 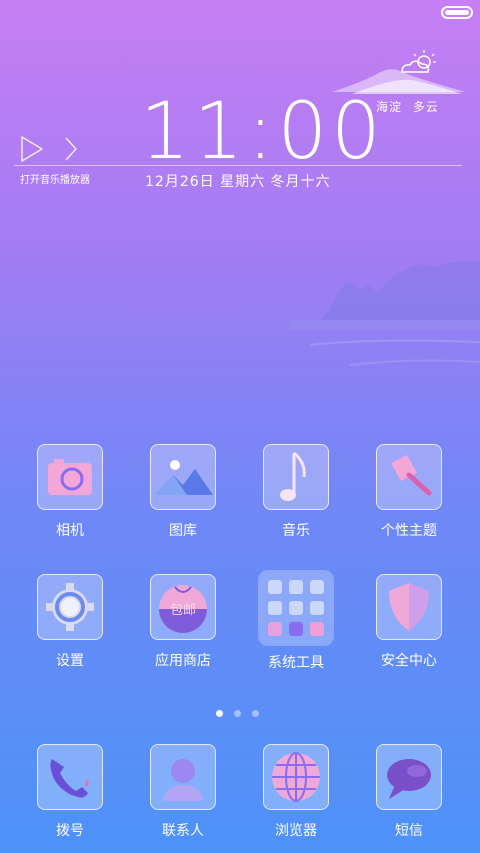 I want to click on app-label: 系统工具, so click(x=296, y=663).